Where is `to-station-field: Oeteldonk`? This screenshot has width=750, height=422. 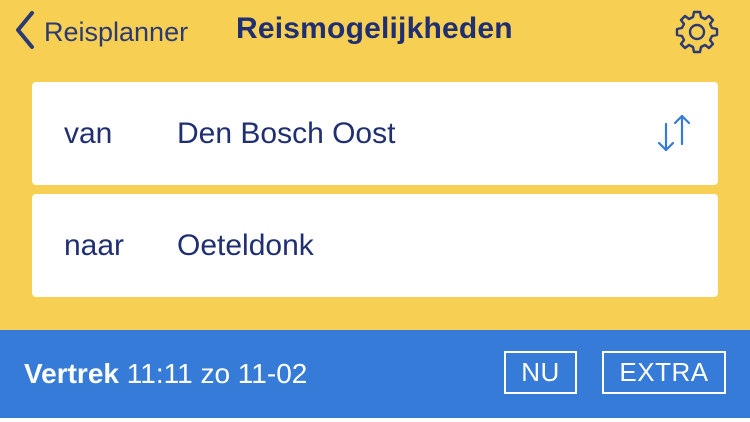
to-station-field: Oeteldonk is located at coordinates (245, 246).